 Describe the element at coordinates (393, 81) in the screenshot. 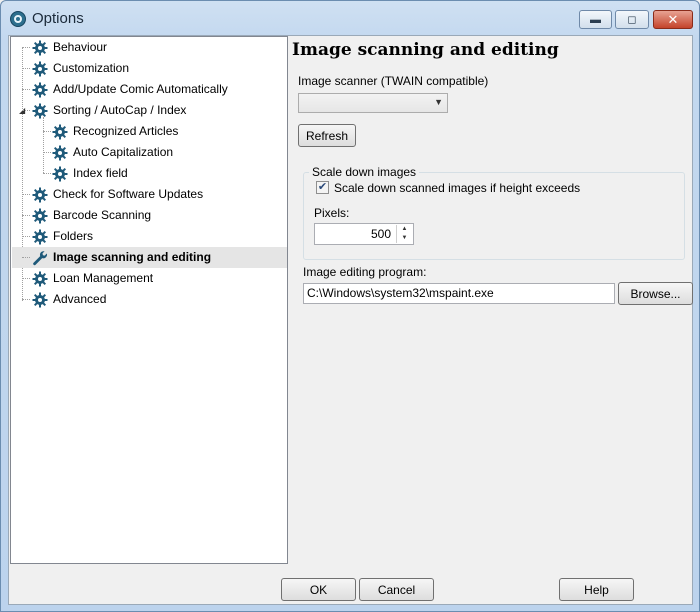

I see `scanner-label: Image scanner (TWAIN compatible)` at that location.